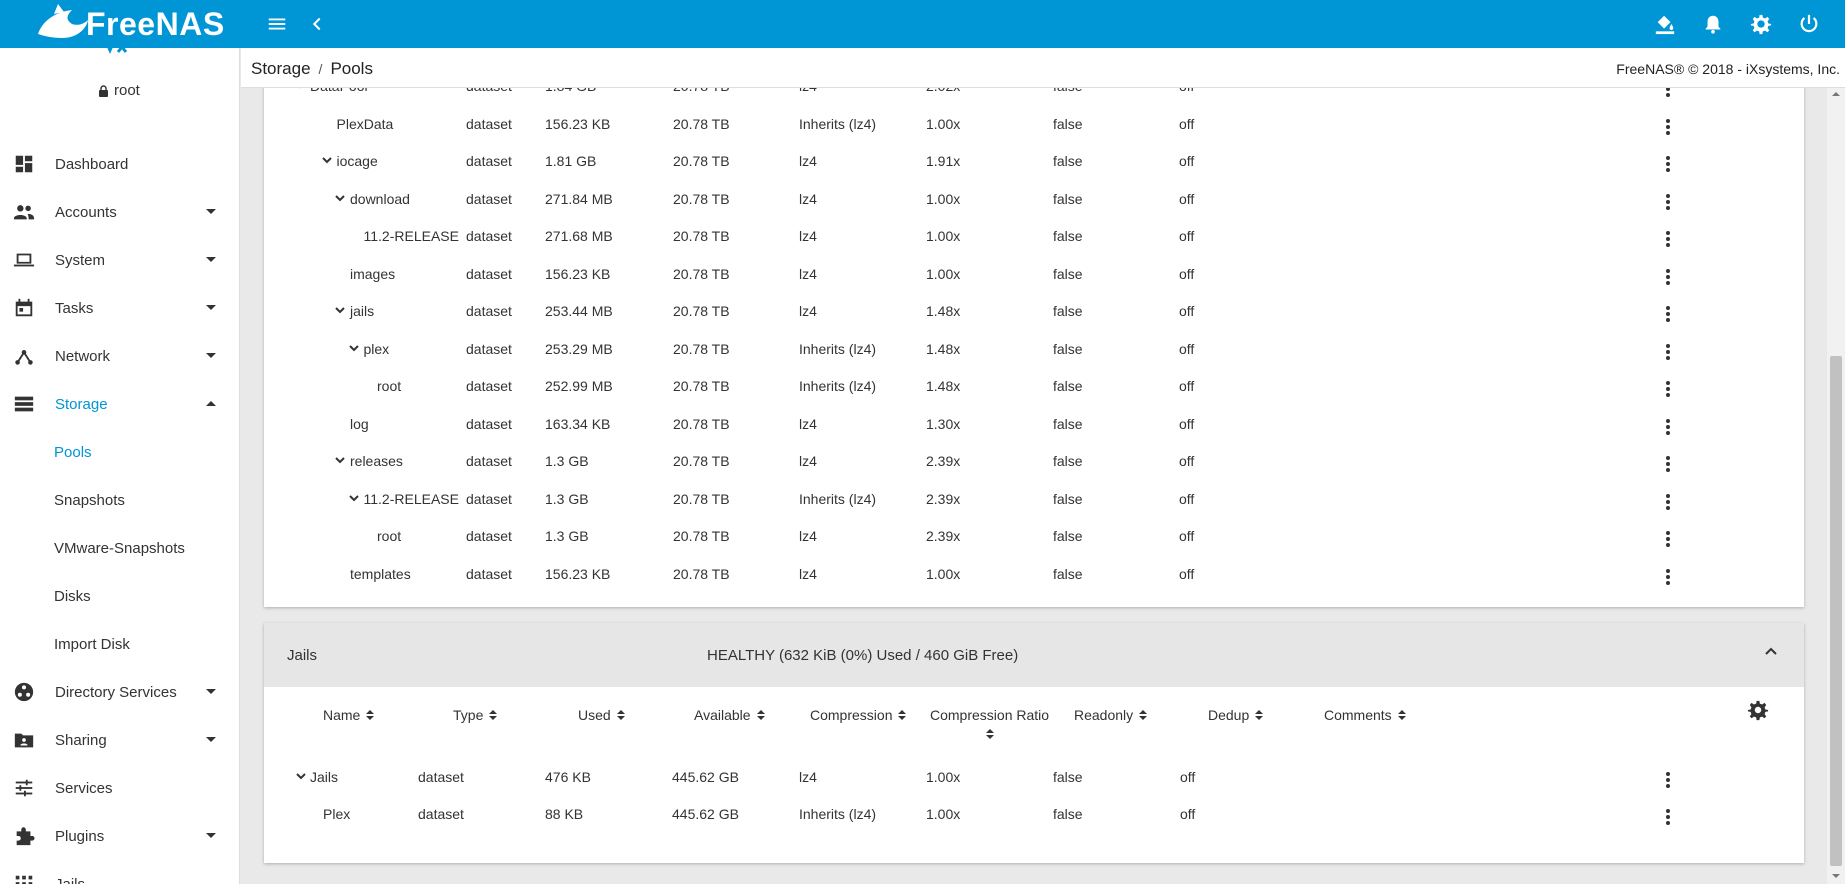 This screenshot has height=884, width=1845. I want to click on services-icon, so click(24, 788).